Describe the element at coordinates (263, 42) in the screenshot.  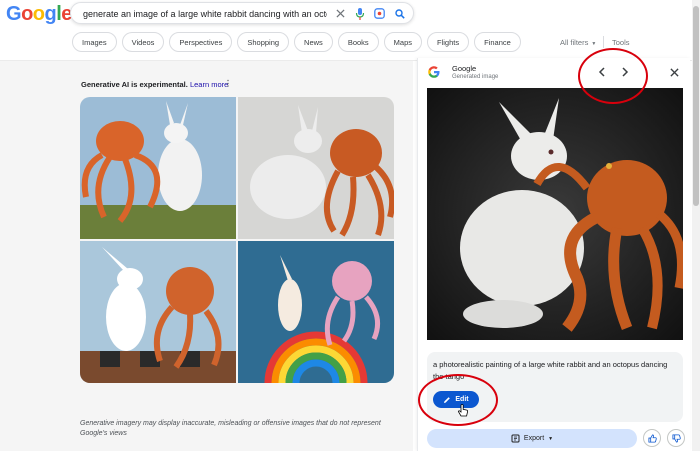
I see `chip-shopping: Shopping` at that location.